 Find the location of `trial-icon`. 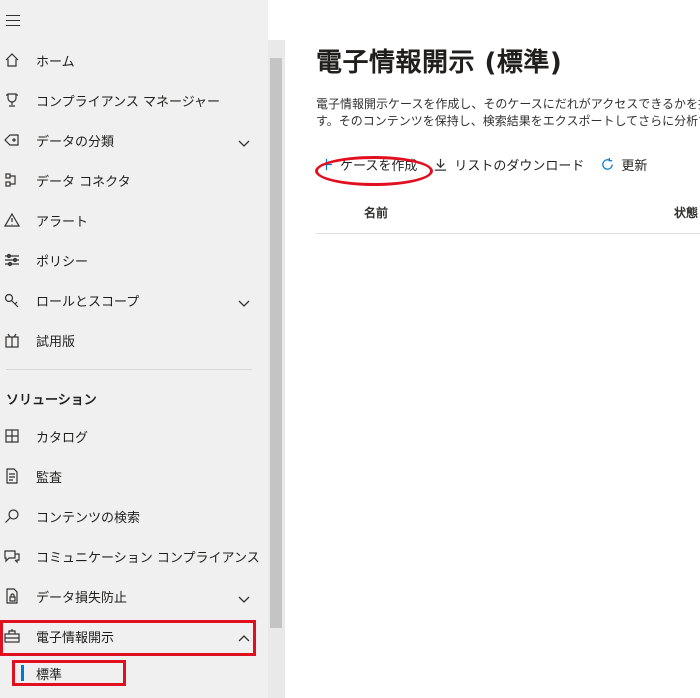

trial-icon is located at coordinates (12, 340).